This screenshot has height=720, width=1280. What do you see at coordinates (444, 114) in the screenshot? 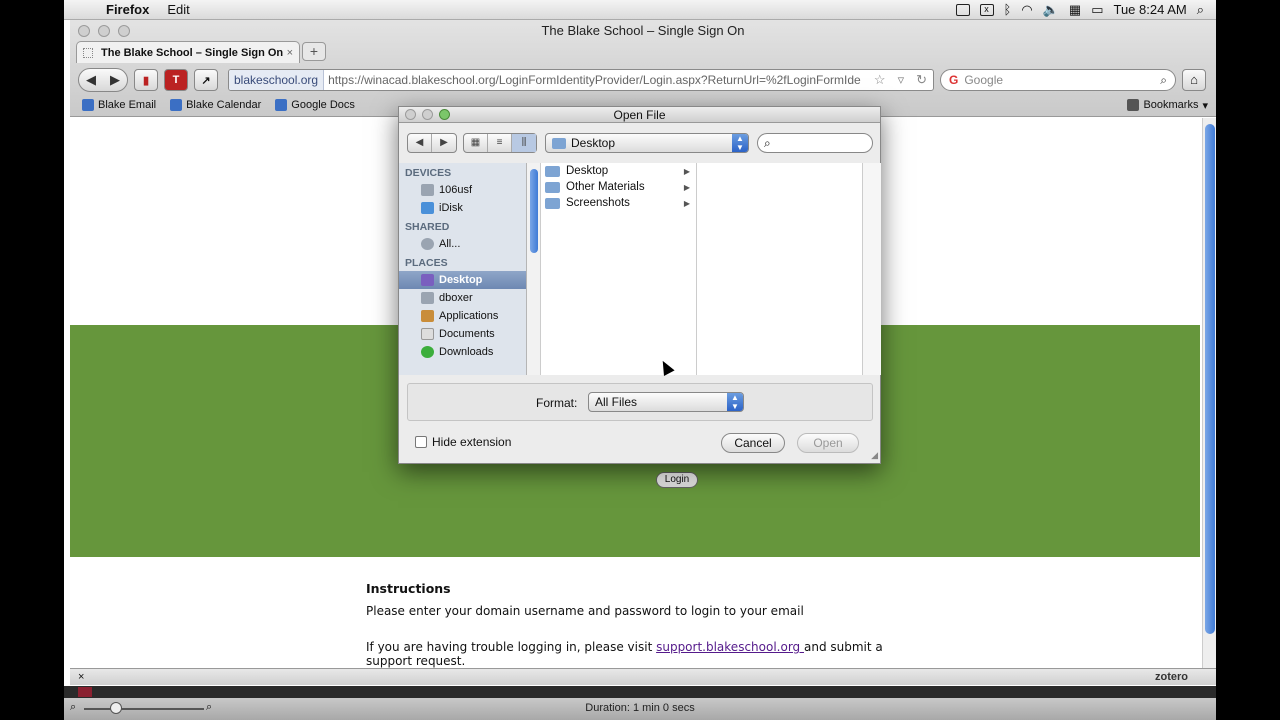
I see `dialog-zoom-icon` at bounding box center [444, 114].